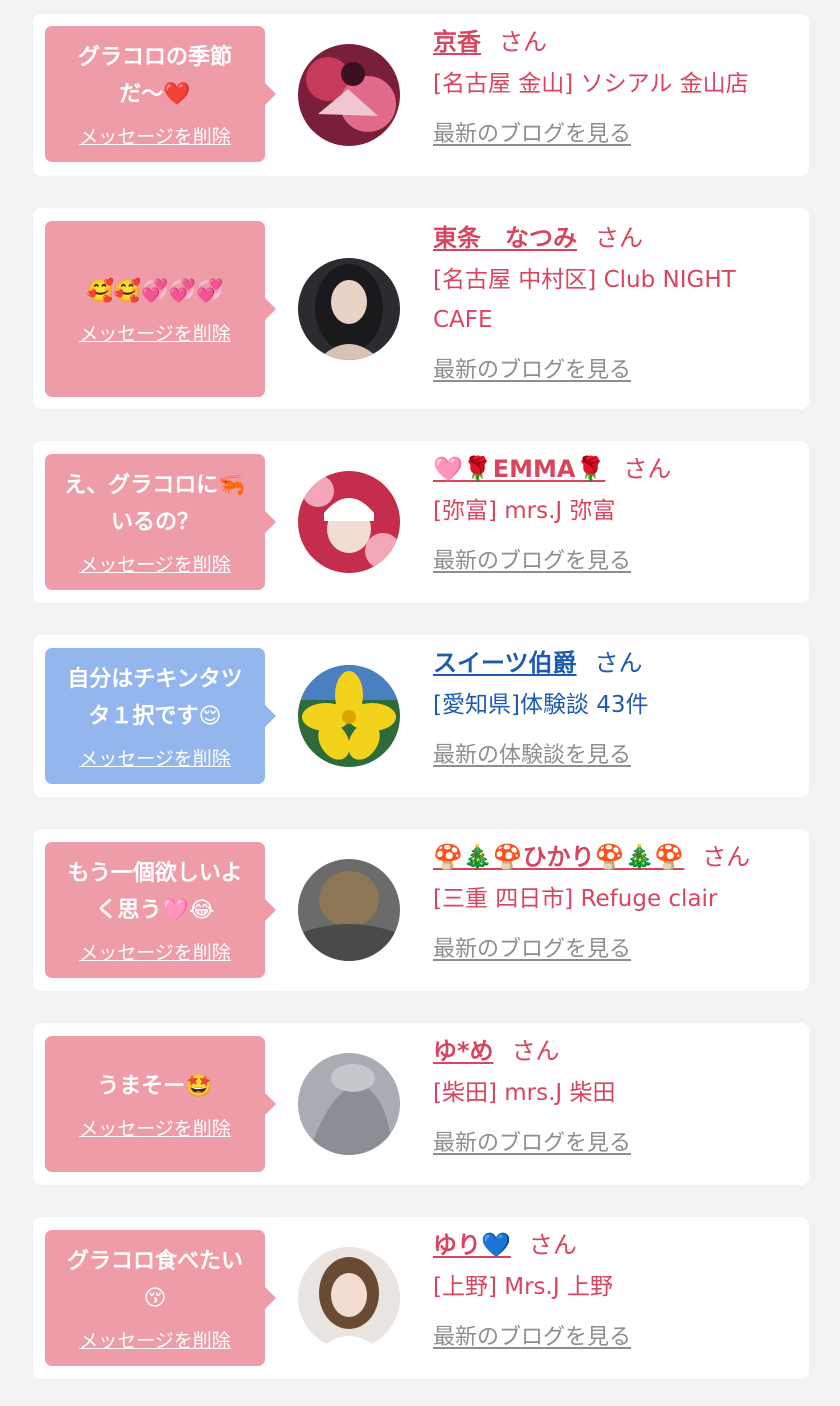  Describe the element at coordinates (505, 663) in the screenshot. I see `profile-name-link: スイーツ伯爵` at that location.